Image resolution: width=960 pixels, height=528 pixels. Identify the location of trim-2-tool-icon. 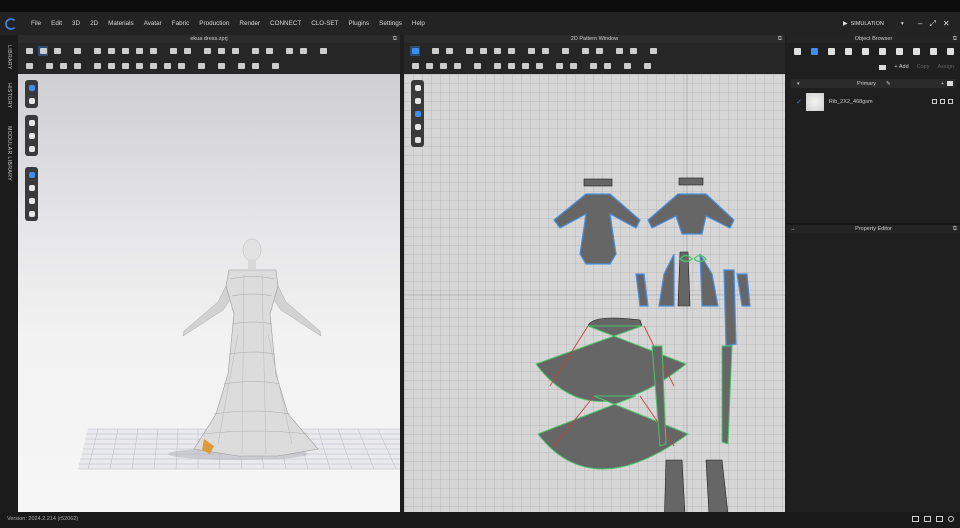
(255, 66).